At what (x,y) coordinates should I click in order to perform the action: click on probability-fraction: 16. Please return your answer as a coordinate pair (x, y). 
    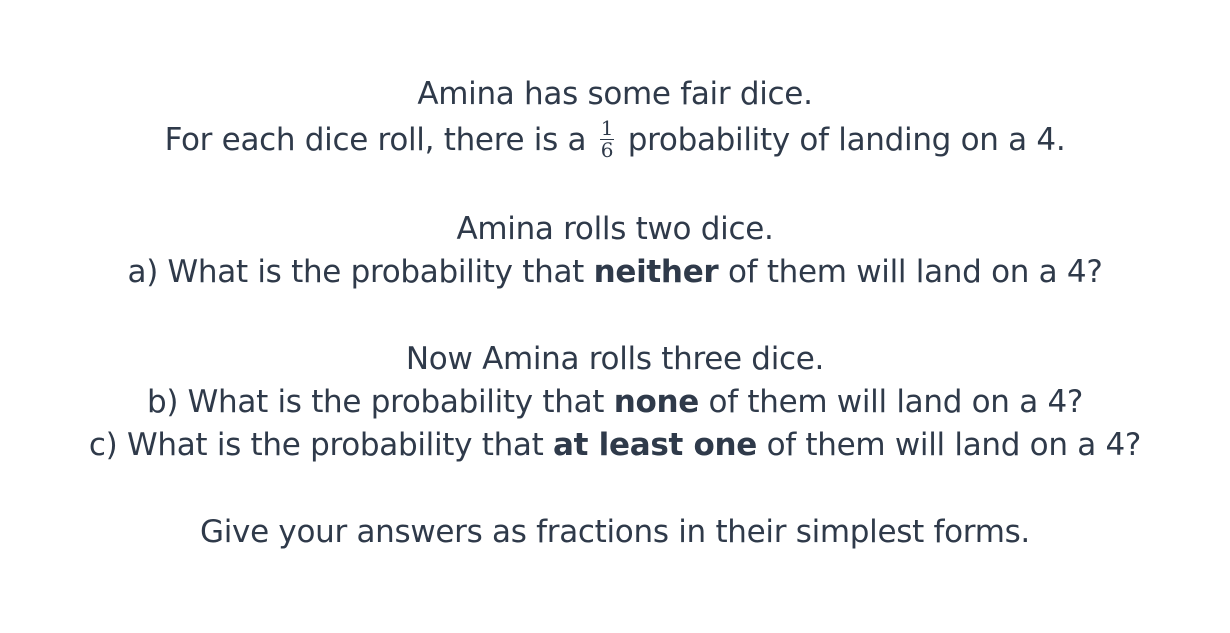
    Looking at the image, I should click on (607, 139).